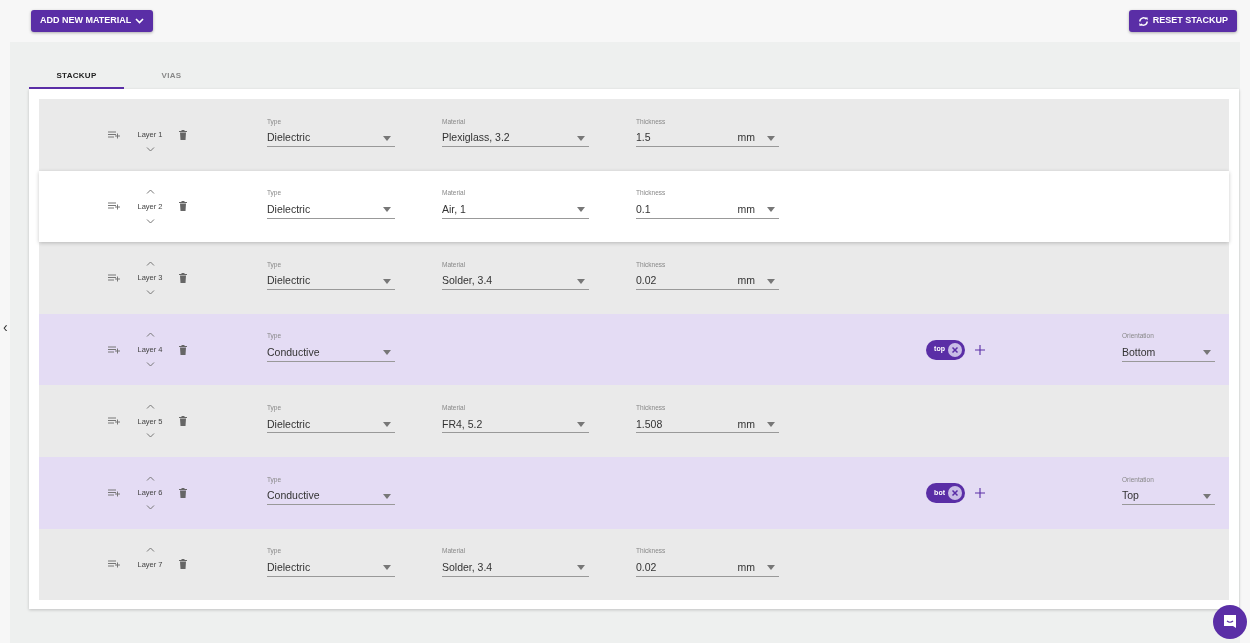 The height and width of the screenshot is (643, 1250). I want to click on reset-stackup-button: RESET STACKUP, so click(1182, 21).